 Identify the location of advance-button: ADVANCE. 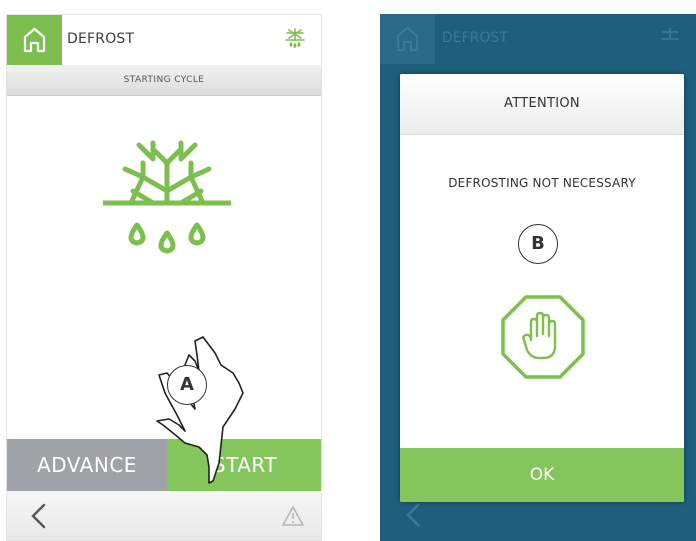
(87, 465).